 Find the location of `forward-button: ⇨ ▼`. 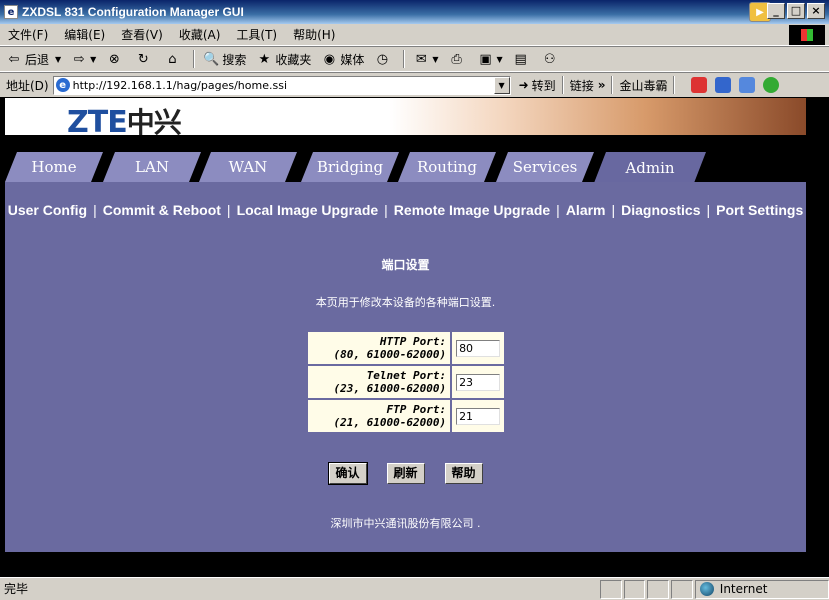

forward-button: ⇨ ▼ is located at coordinates (84, 59).